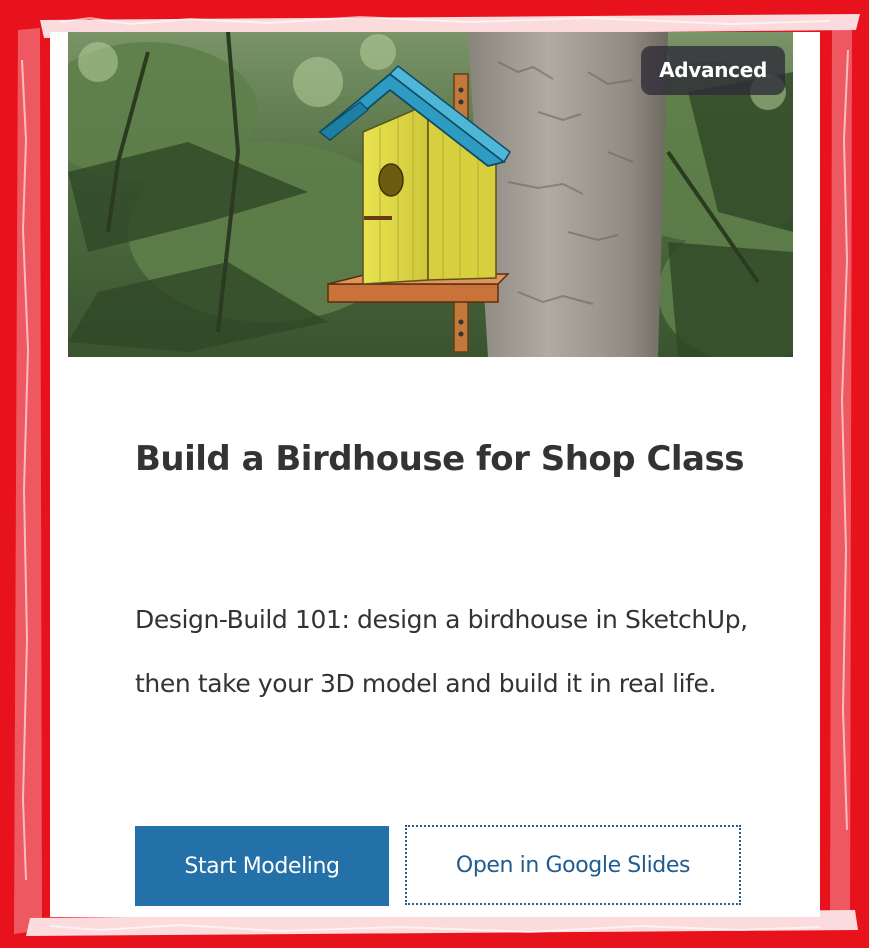 The height and width of the screenshot is (948, 869). What do you see at coordinates (573, 865) in the screenshot?
I see `open-in-google-slides-button: Open in Google Slides` at bounding box center [573, 865].